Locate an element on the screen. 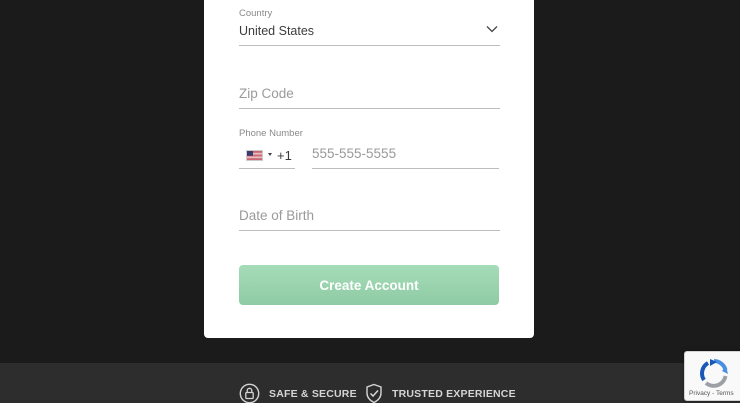 Image resolution: width=740 pixels, height=403 pixels. recaptcha-links: Privacy - Terms is located at coordinates (711, 393).